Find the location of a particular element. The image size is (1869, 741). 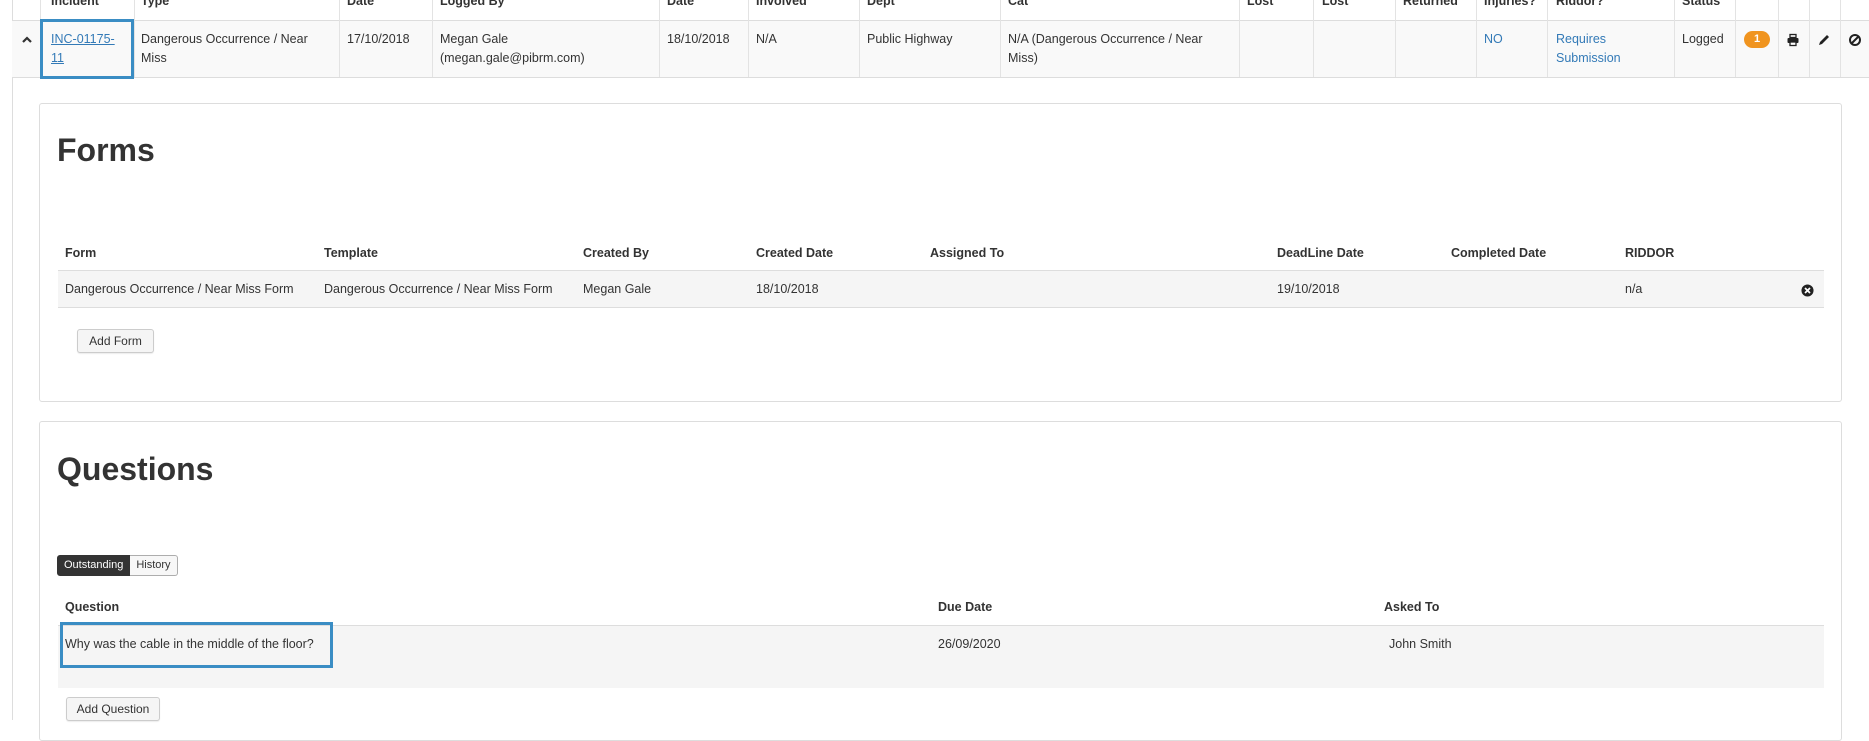

question-due-date: 26/09/2020 is located at coordinates (969, 644).